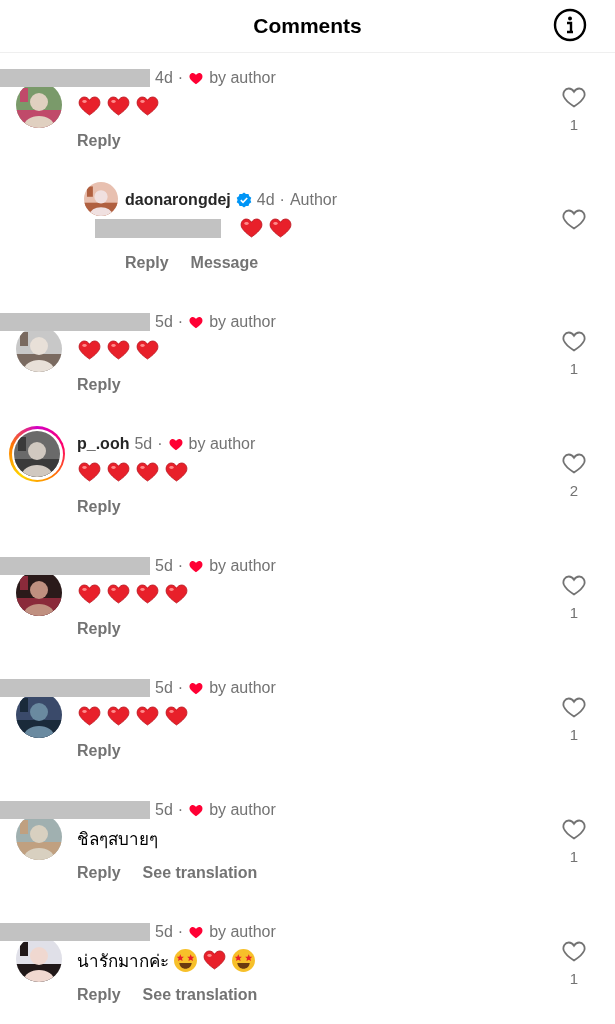  Describe the element at coordinates (117, 839) in the screenshot. I see `comment-text: ชิลๆสบายๆ` at that location.